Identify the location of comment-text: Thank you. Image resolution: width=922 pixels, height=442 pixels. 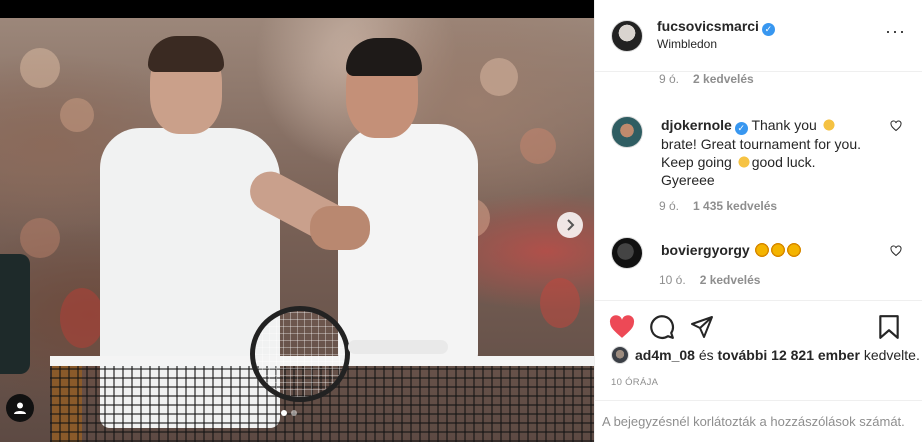
(784, 125).